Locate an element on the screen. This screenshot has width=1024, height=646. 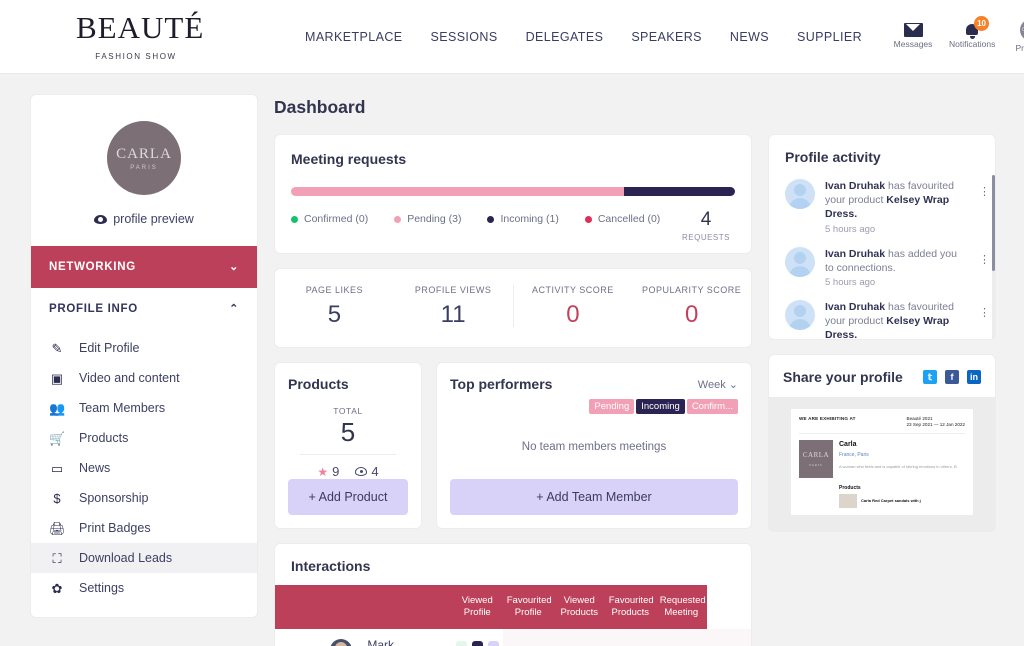
sidebar-item-sponsorship: $ Sponsorship is located at coordinates (144, 498).